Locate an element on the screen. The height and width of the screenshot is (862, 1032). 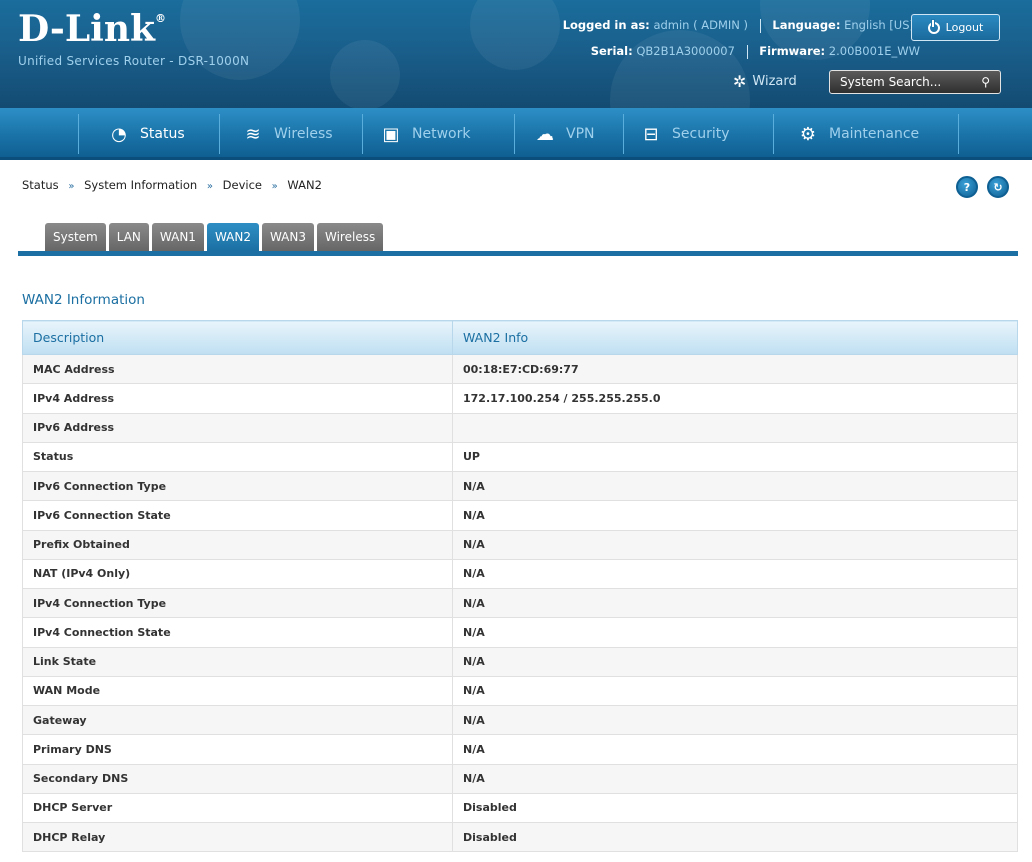
table-row: MAC Address 00:18:E7:CD:69:77 is located at coordinates (520, 369).